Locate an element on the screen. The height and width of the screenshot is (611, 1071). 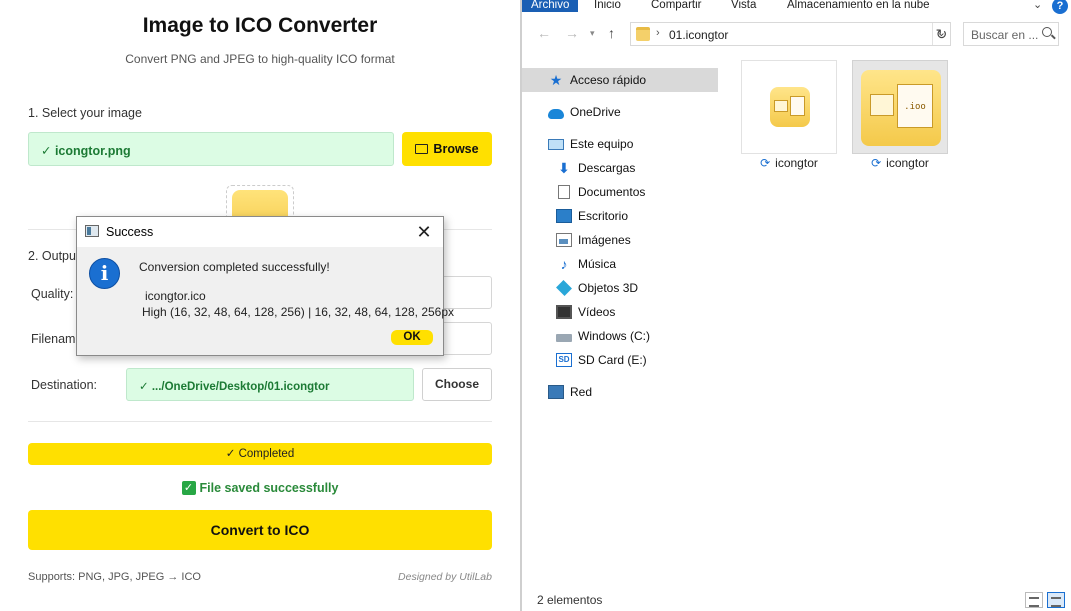
nav-item-drive-c: Windows (C:) is located at coordinates (603, 336).